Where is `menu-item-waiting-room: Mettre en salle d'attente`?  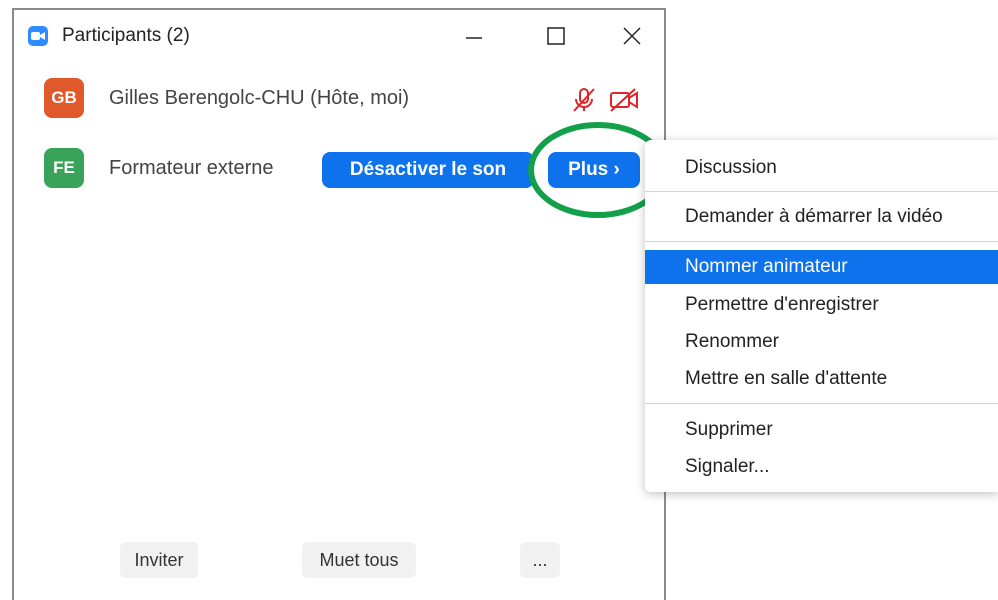 menu-item-waiting-room: Mettre en salle d'attente is located at coordinates (821, 379).